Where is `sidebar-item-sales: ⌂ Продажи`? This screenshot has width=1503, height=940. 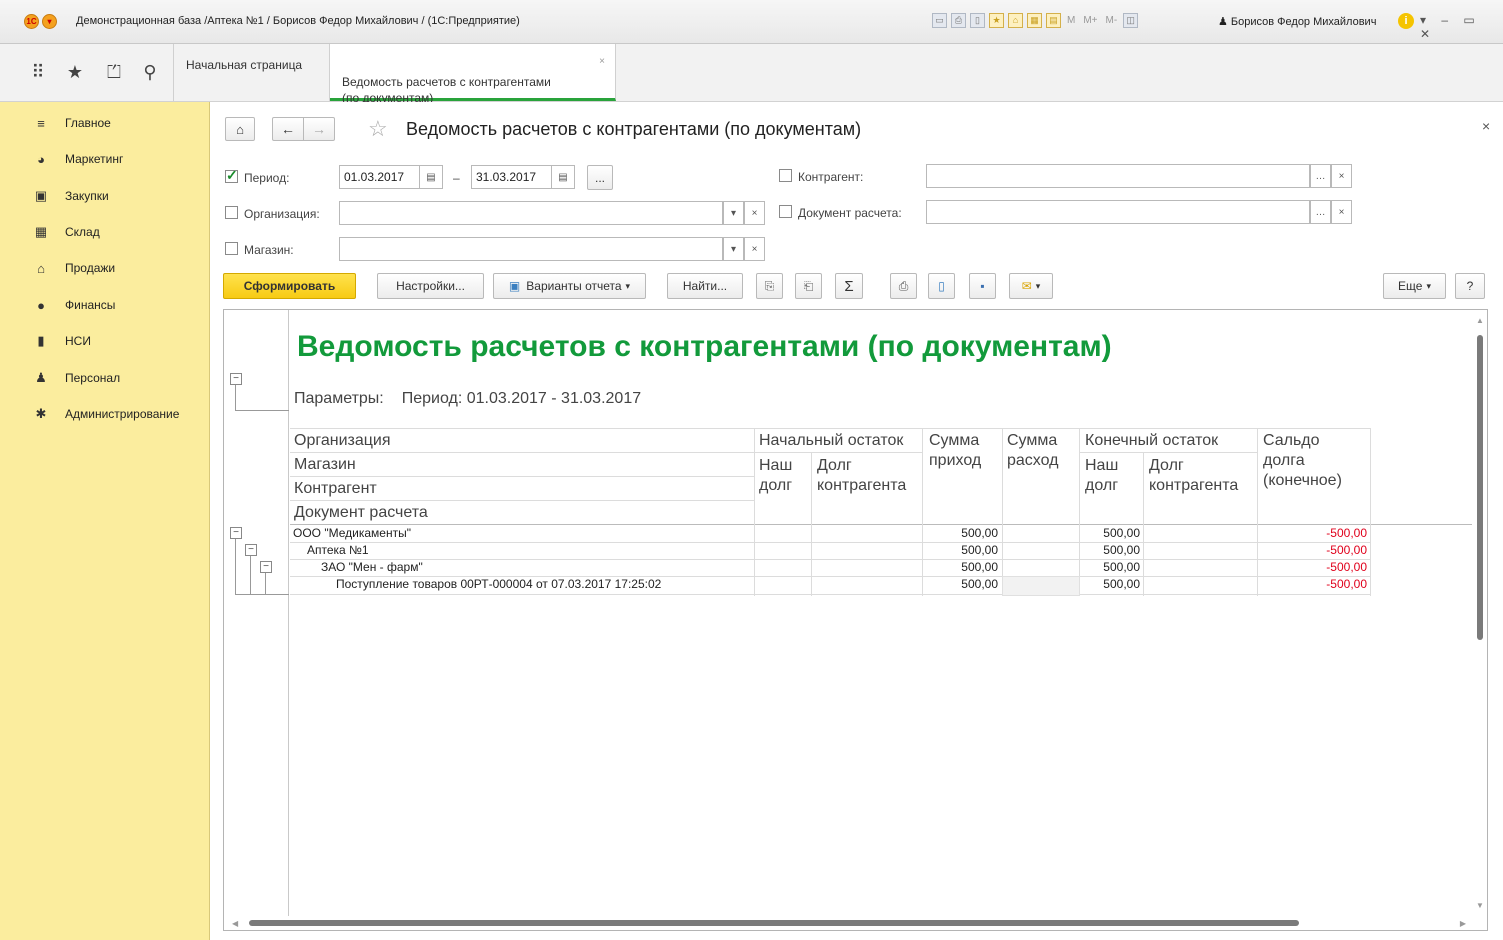 sidebar-item-sales: ⌂ Продажи is located at coordinates (104, 268).